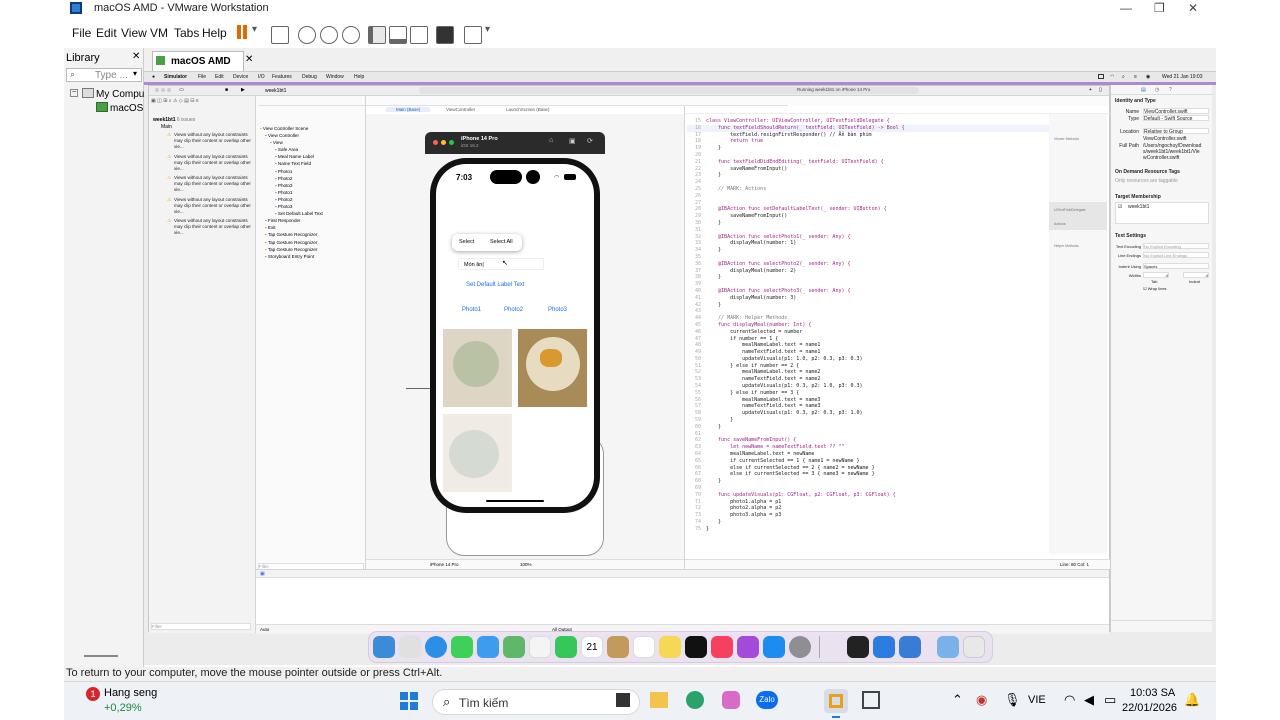 The image size is (1280, 720). Describe the element at coordinates (868, 325) in the screenshot. I see `code-line: 45 func displayMeal(number: Int) {` at that location.